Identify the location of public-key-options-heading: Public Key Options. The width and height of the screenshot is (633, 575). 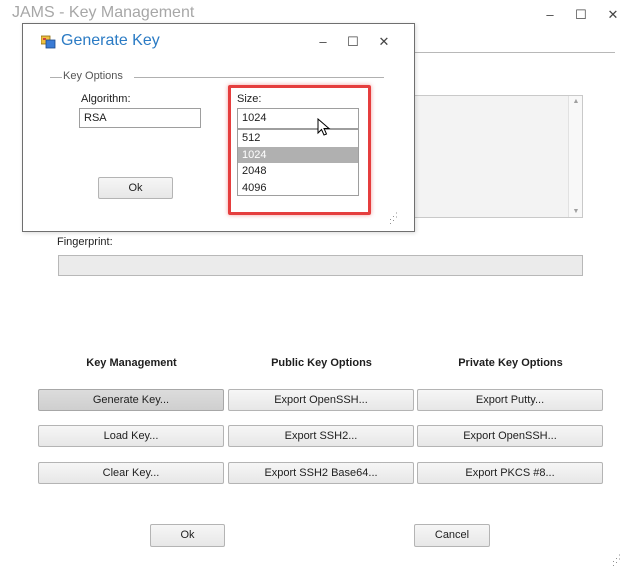
(321, 363).